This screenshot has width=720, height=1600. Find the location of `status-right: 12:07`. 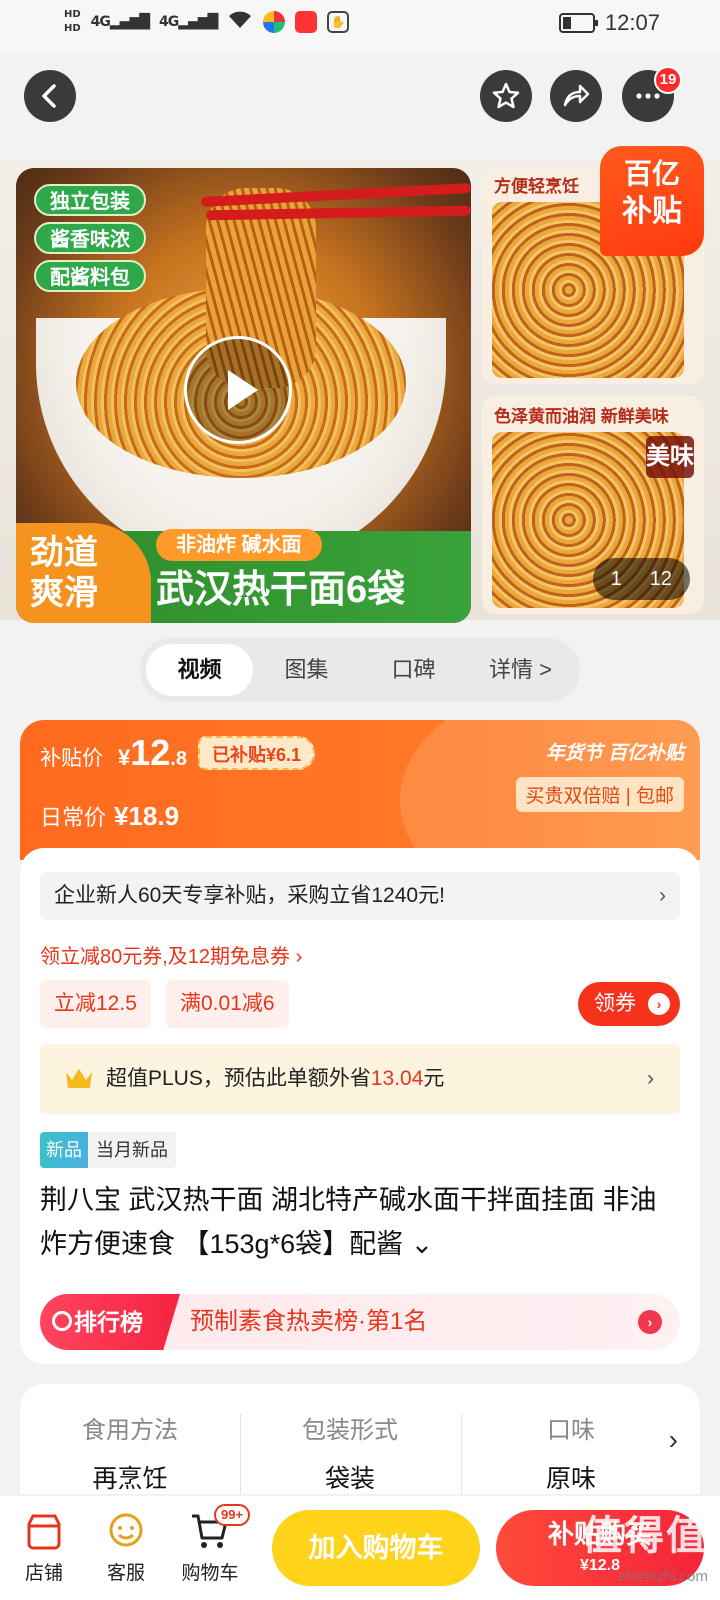

status-right: 12:07 is located at coordinates (609, 23).